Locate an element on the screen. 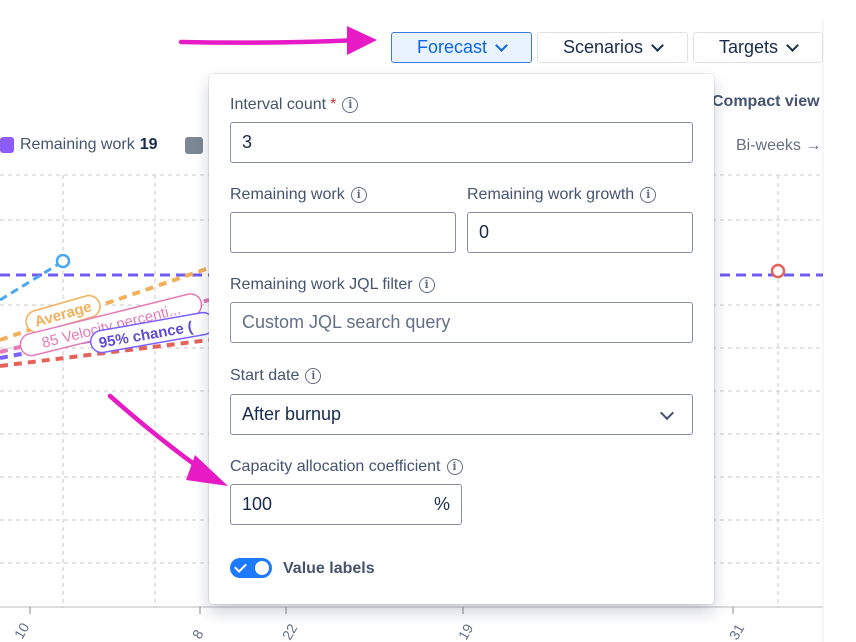  scenarios-button: Scenarios is located at coordinates (612, 47).